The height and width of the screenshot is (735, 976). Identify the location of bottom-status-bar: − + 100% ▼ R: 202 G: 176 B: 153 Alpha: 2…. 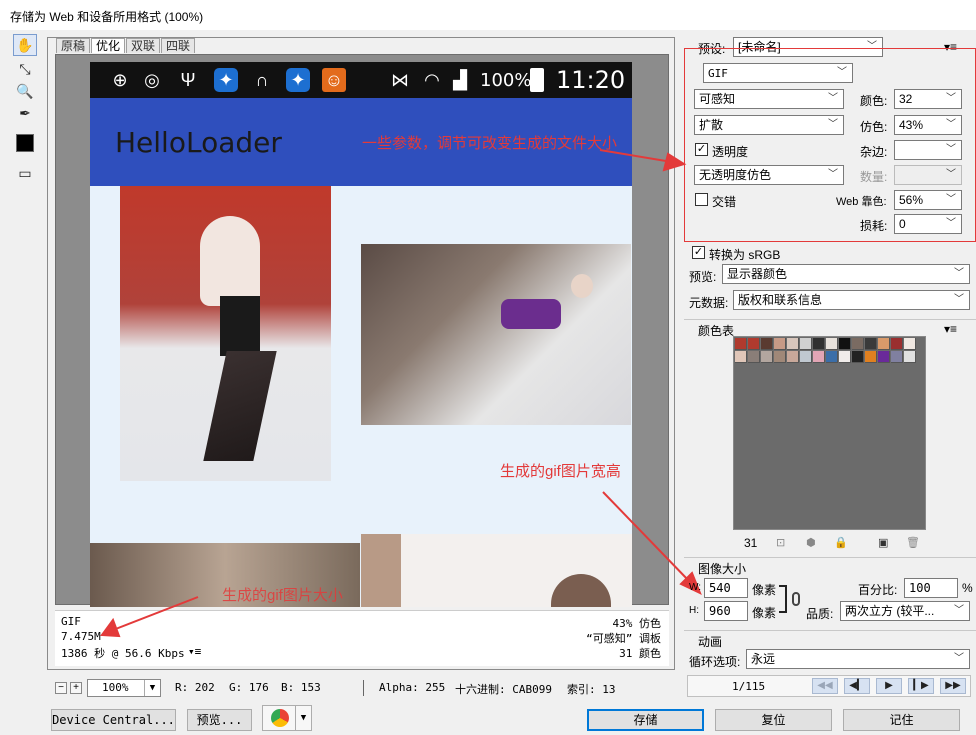
(361, 689).